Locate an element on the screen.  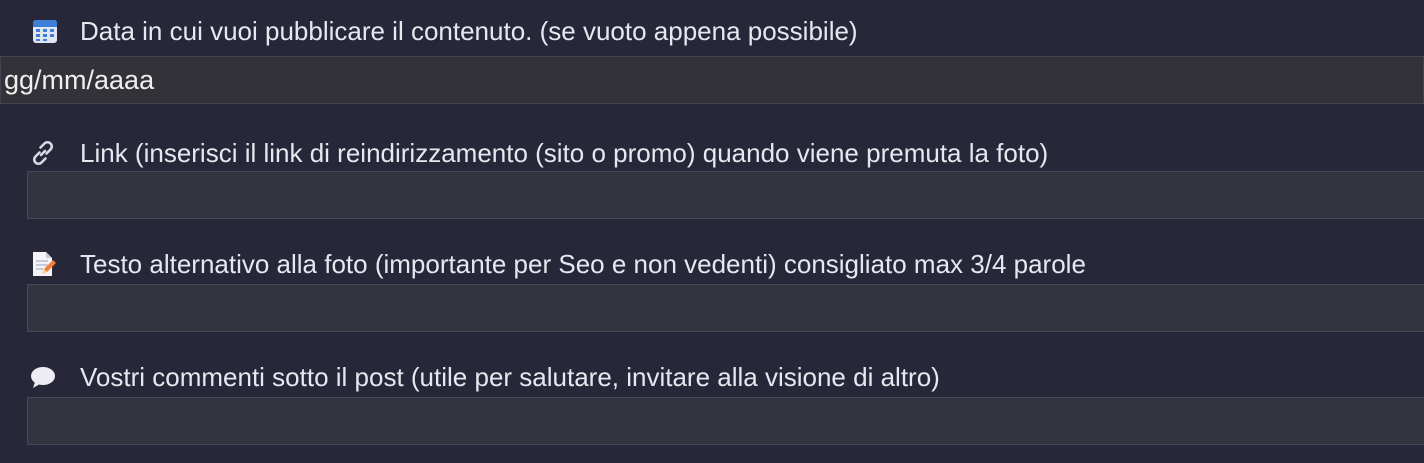
memo-icon is located at coordinates (43, 264).